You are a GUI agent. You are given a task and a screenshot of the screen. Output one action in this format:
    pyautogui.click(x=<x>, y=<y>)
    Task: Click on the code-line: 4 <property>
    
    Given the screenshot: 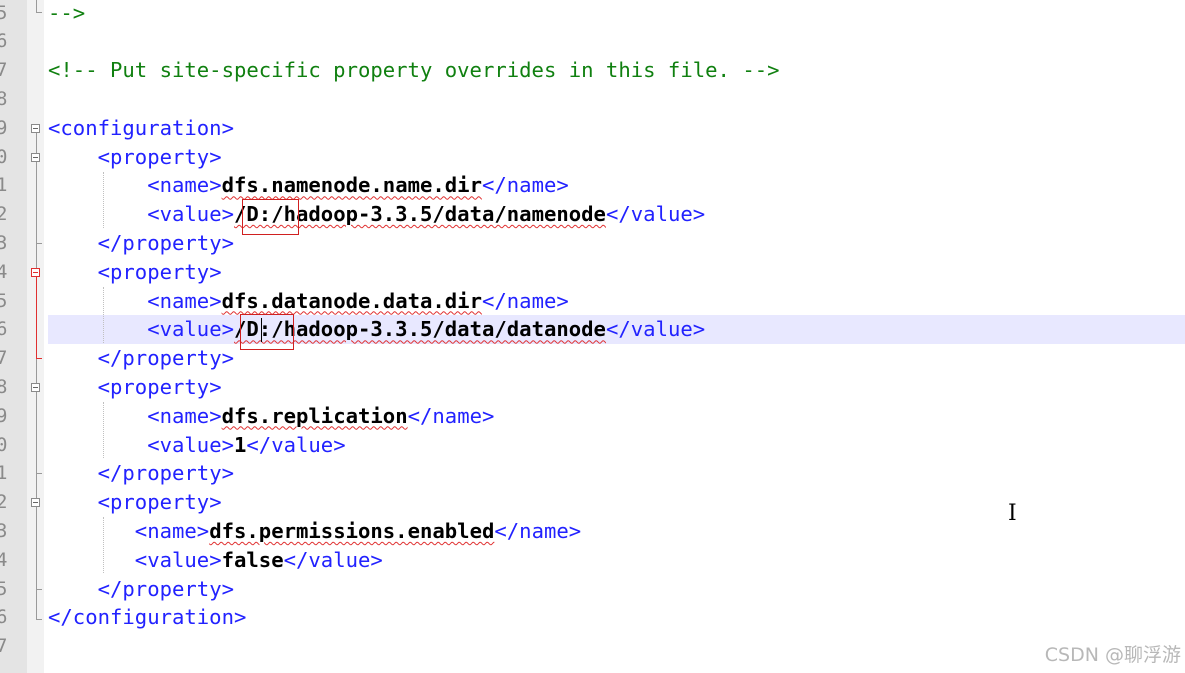 What is the action you would take?
    pyautogui.click(x=592, y=272)
    